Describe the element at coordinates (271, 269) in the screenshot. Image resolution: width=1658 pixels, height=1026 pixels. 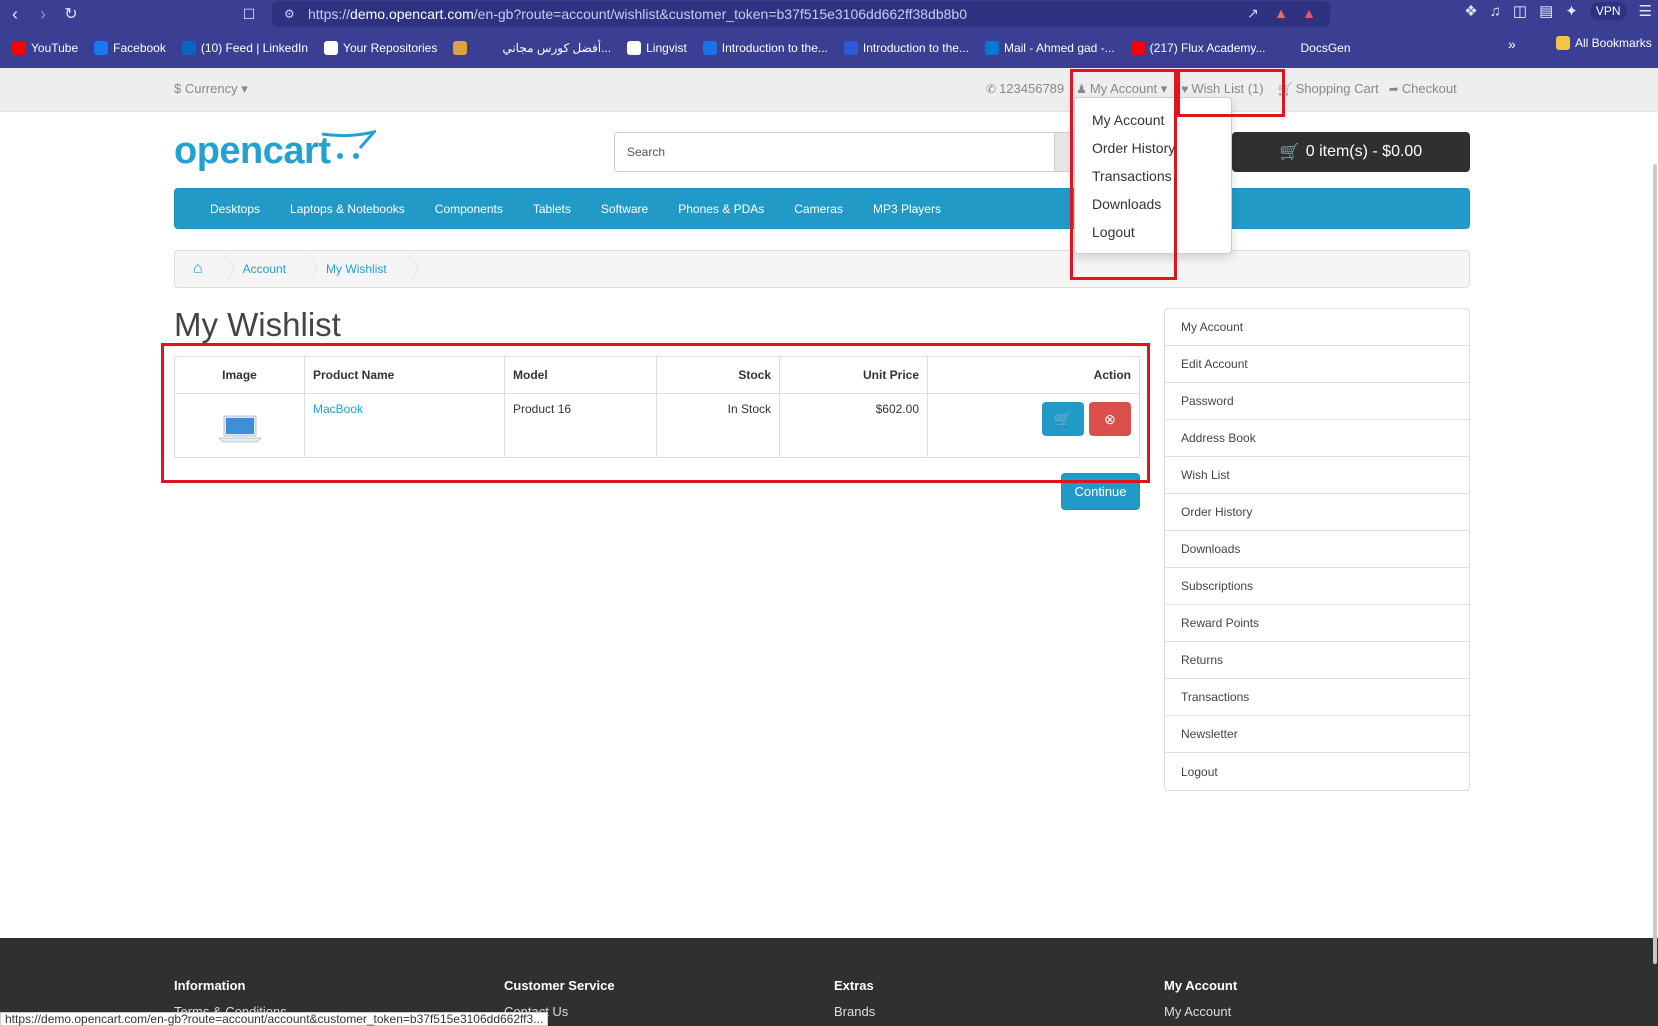
I see `breadcrumb-item: Account` at that location.